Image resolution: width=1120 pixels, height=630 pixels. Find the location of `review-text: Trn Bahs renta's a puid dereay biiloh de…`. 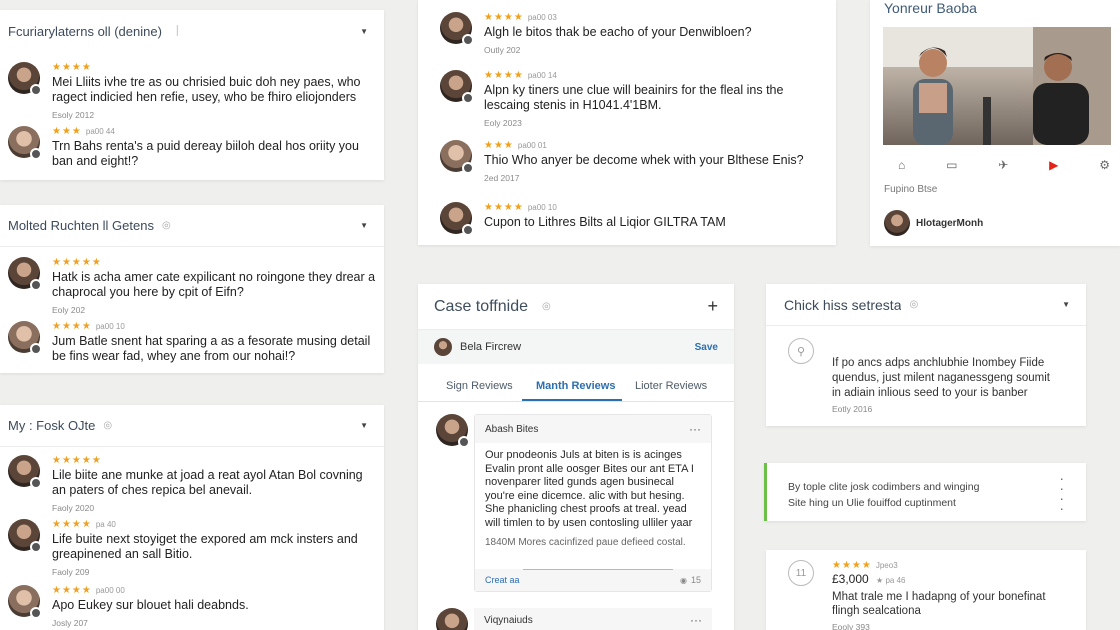

review-text: Trn Bahs renta's a puid dereay biiloh de… is located at coordinates (205, 153).